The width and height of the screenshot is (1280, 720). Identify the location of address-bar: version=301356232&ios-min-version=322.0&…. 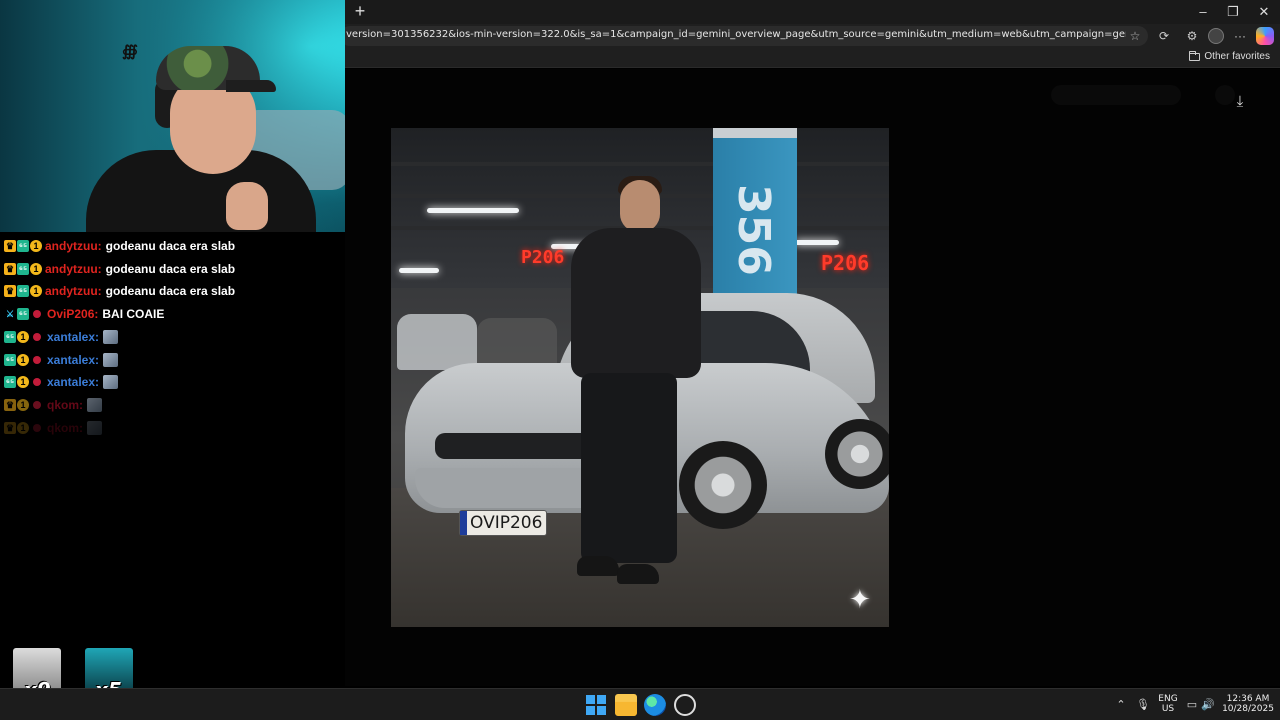
(744, 36).